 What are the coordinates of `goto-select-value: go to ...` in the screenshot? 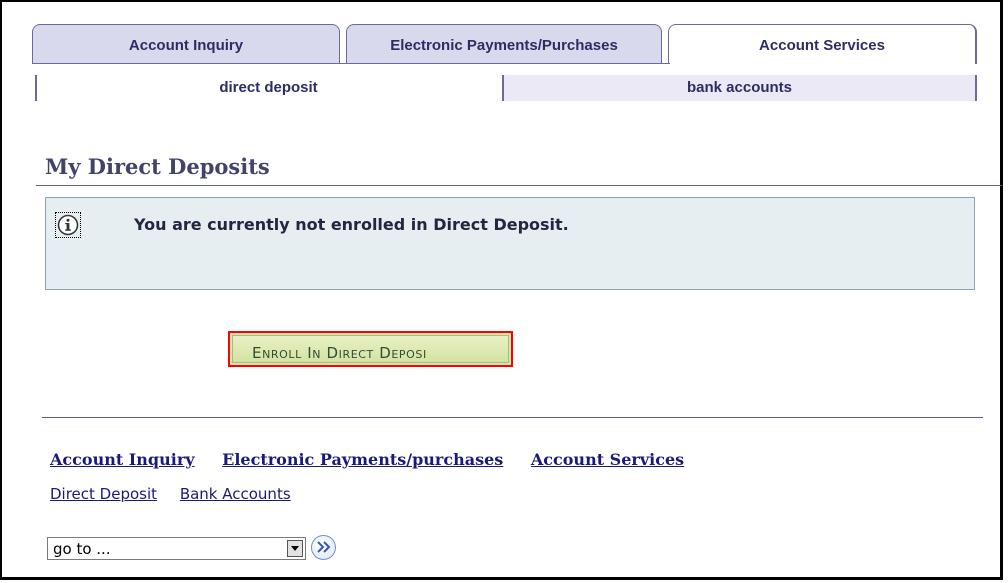 It's located at (82, 549).